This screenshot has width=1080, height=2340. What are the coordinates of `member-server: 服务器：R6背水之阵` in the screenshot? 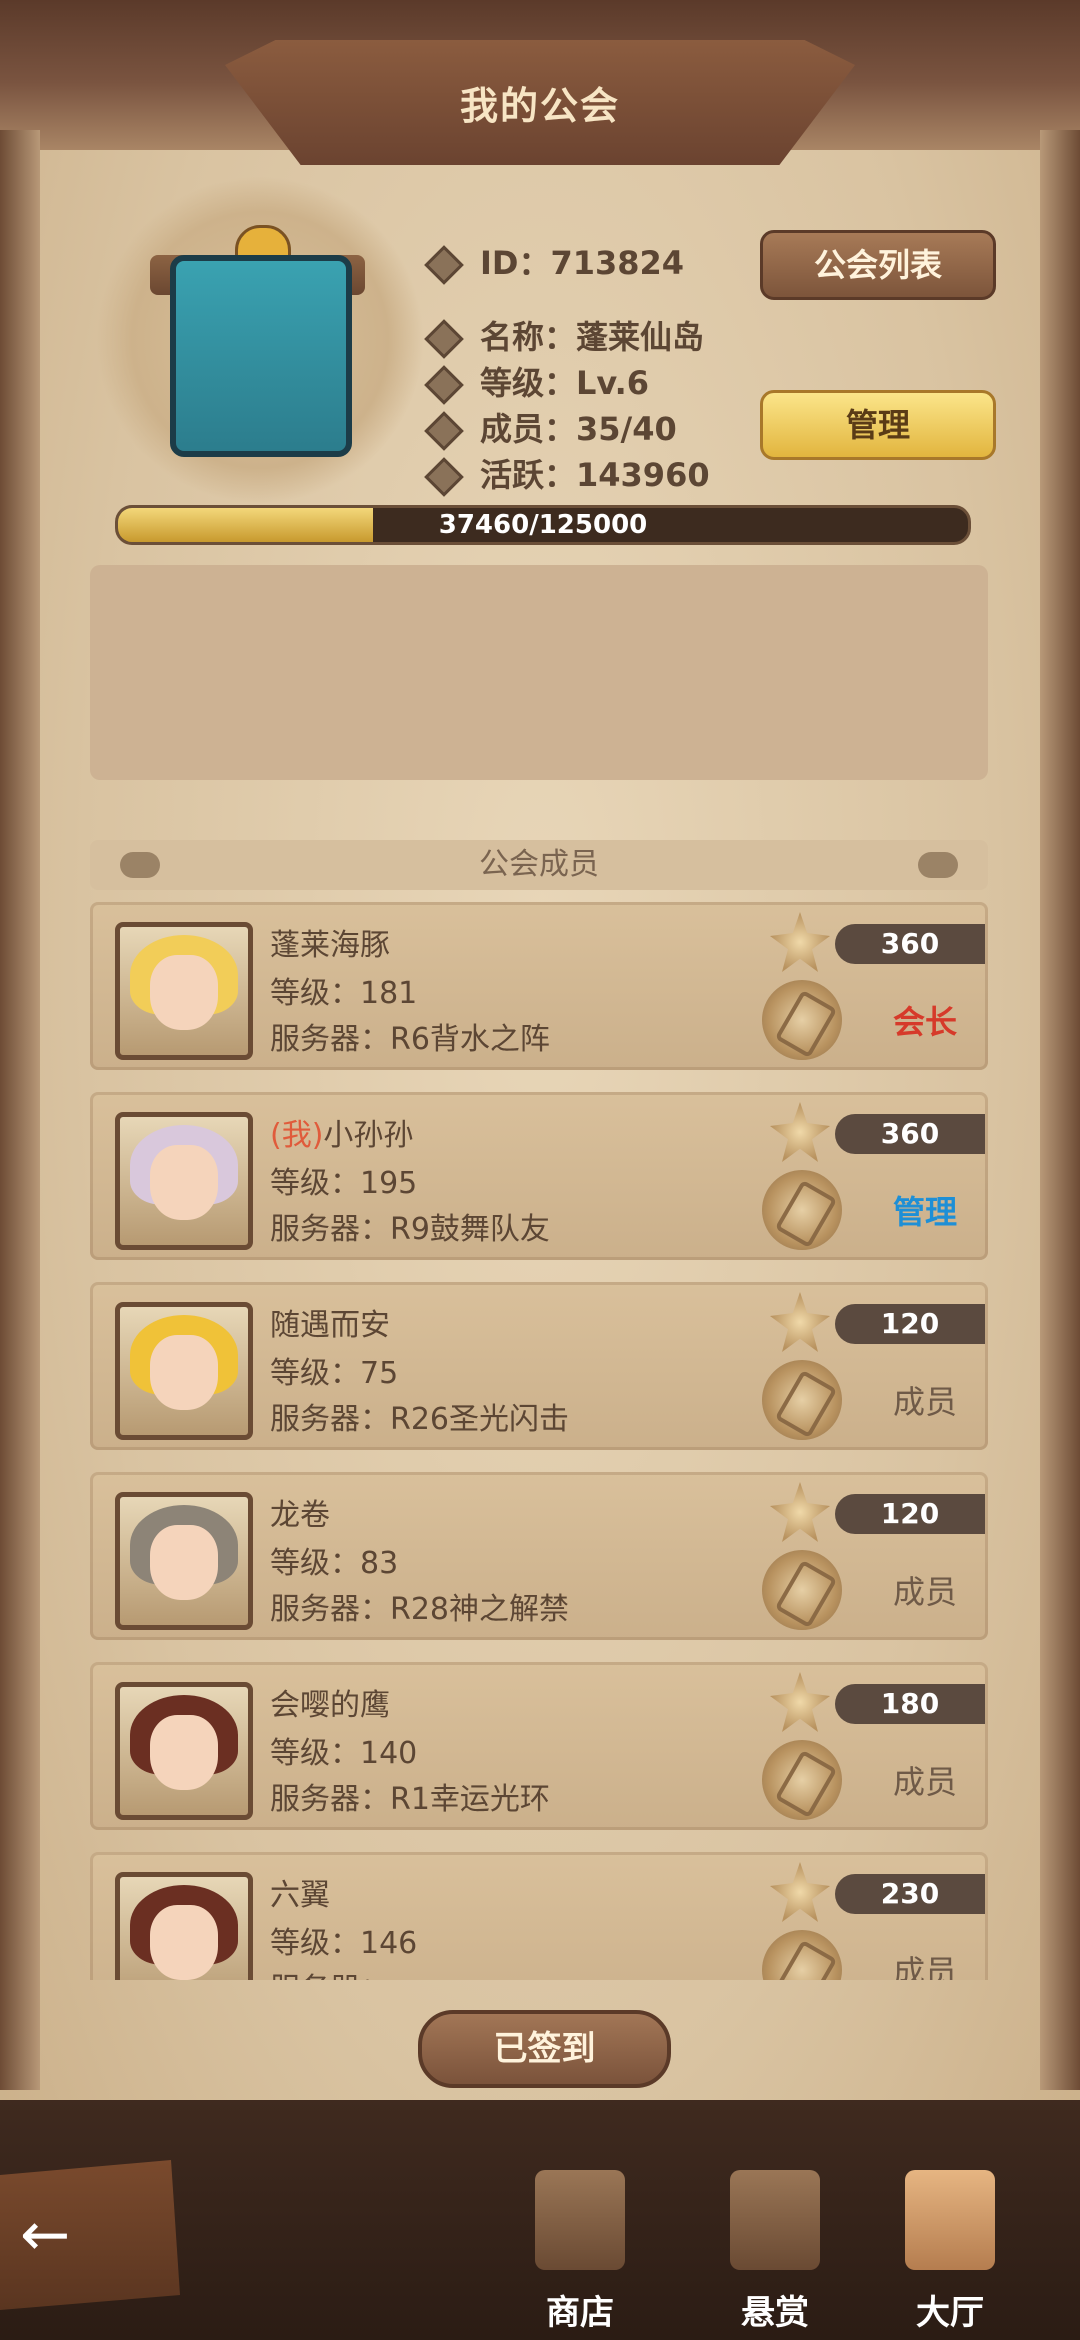 It's located at (410, 1039).